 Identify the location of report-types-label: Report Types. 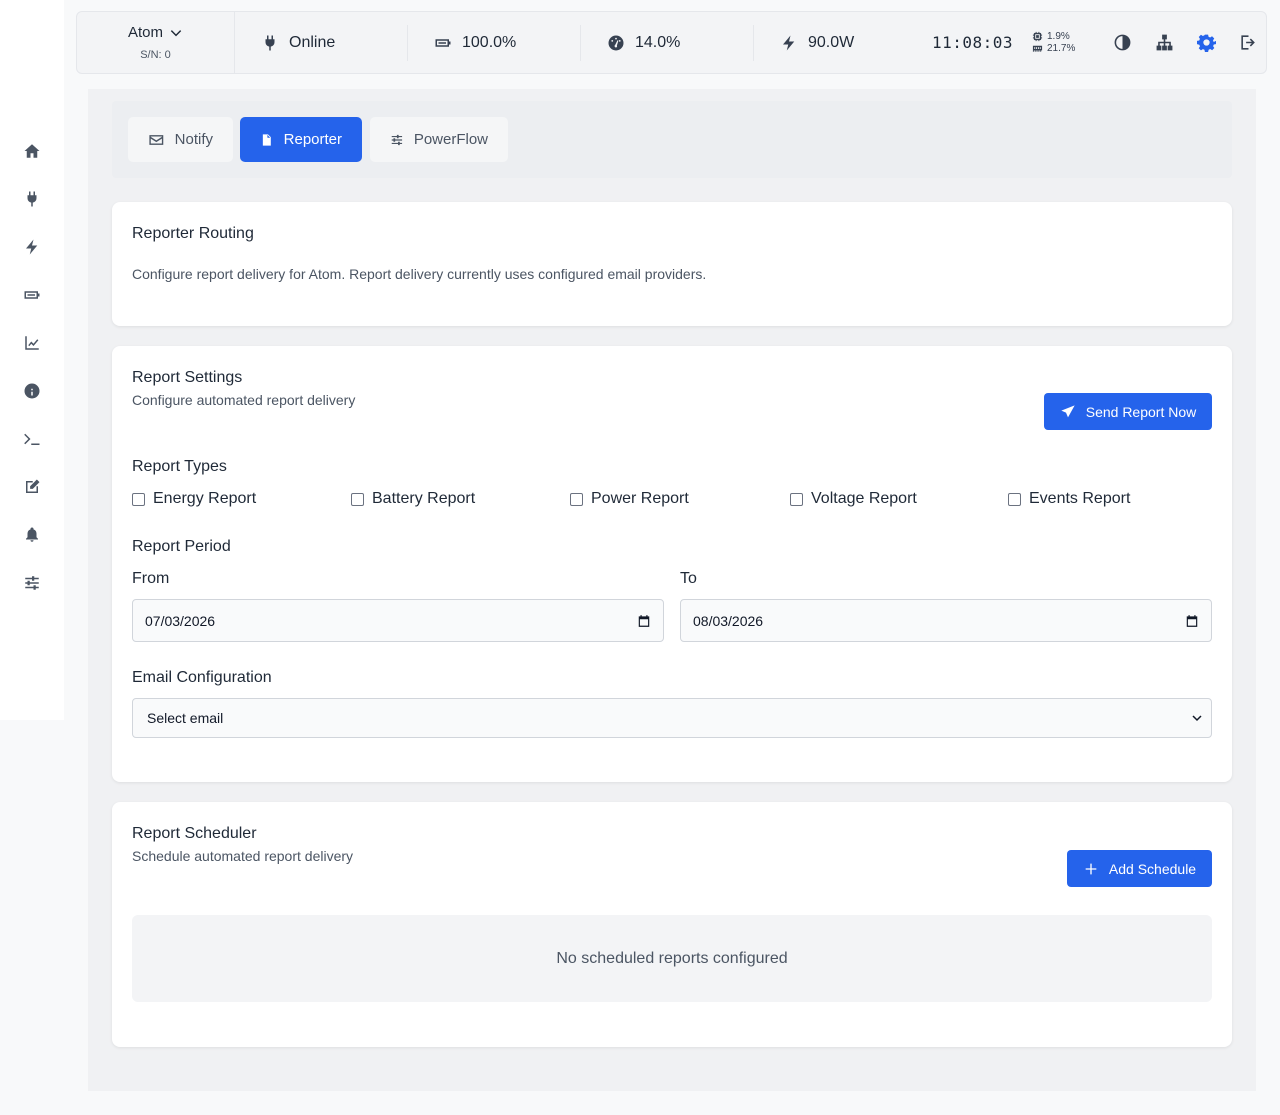
(179, 466).